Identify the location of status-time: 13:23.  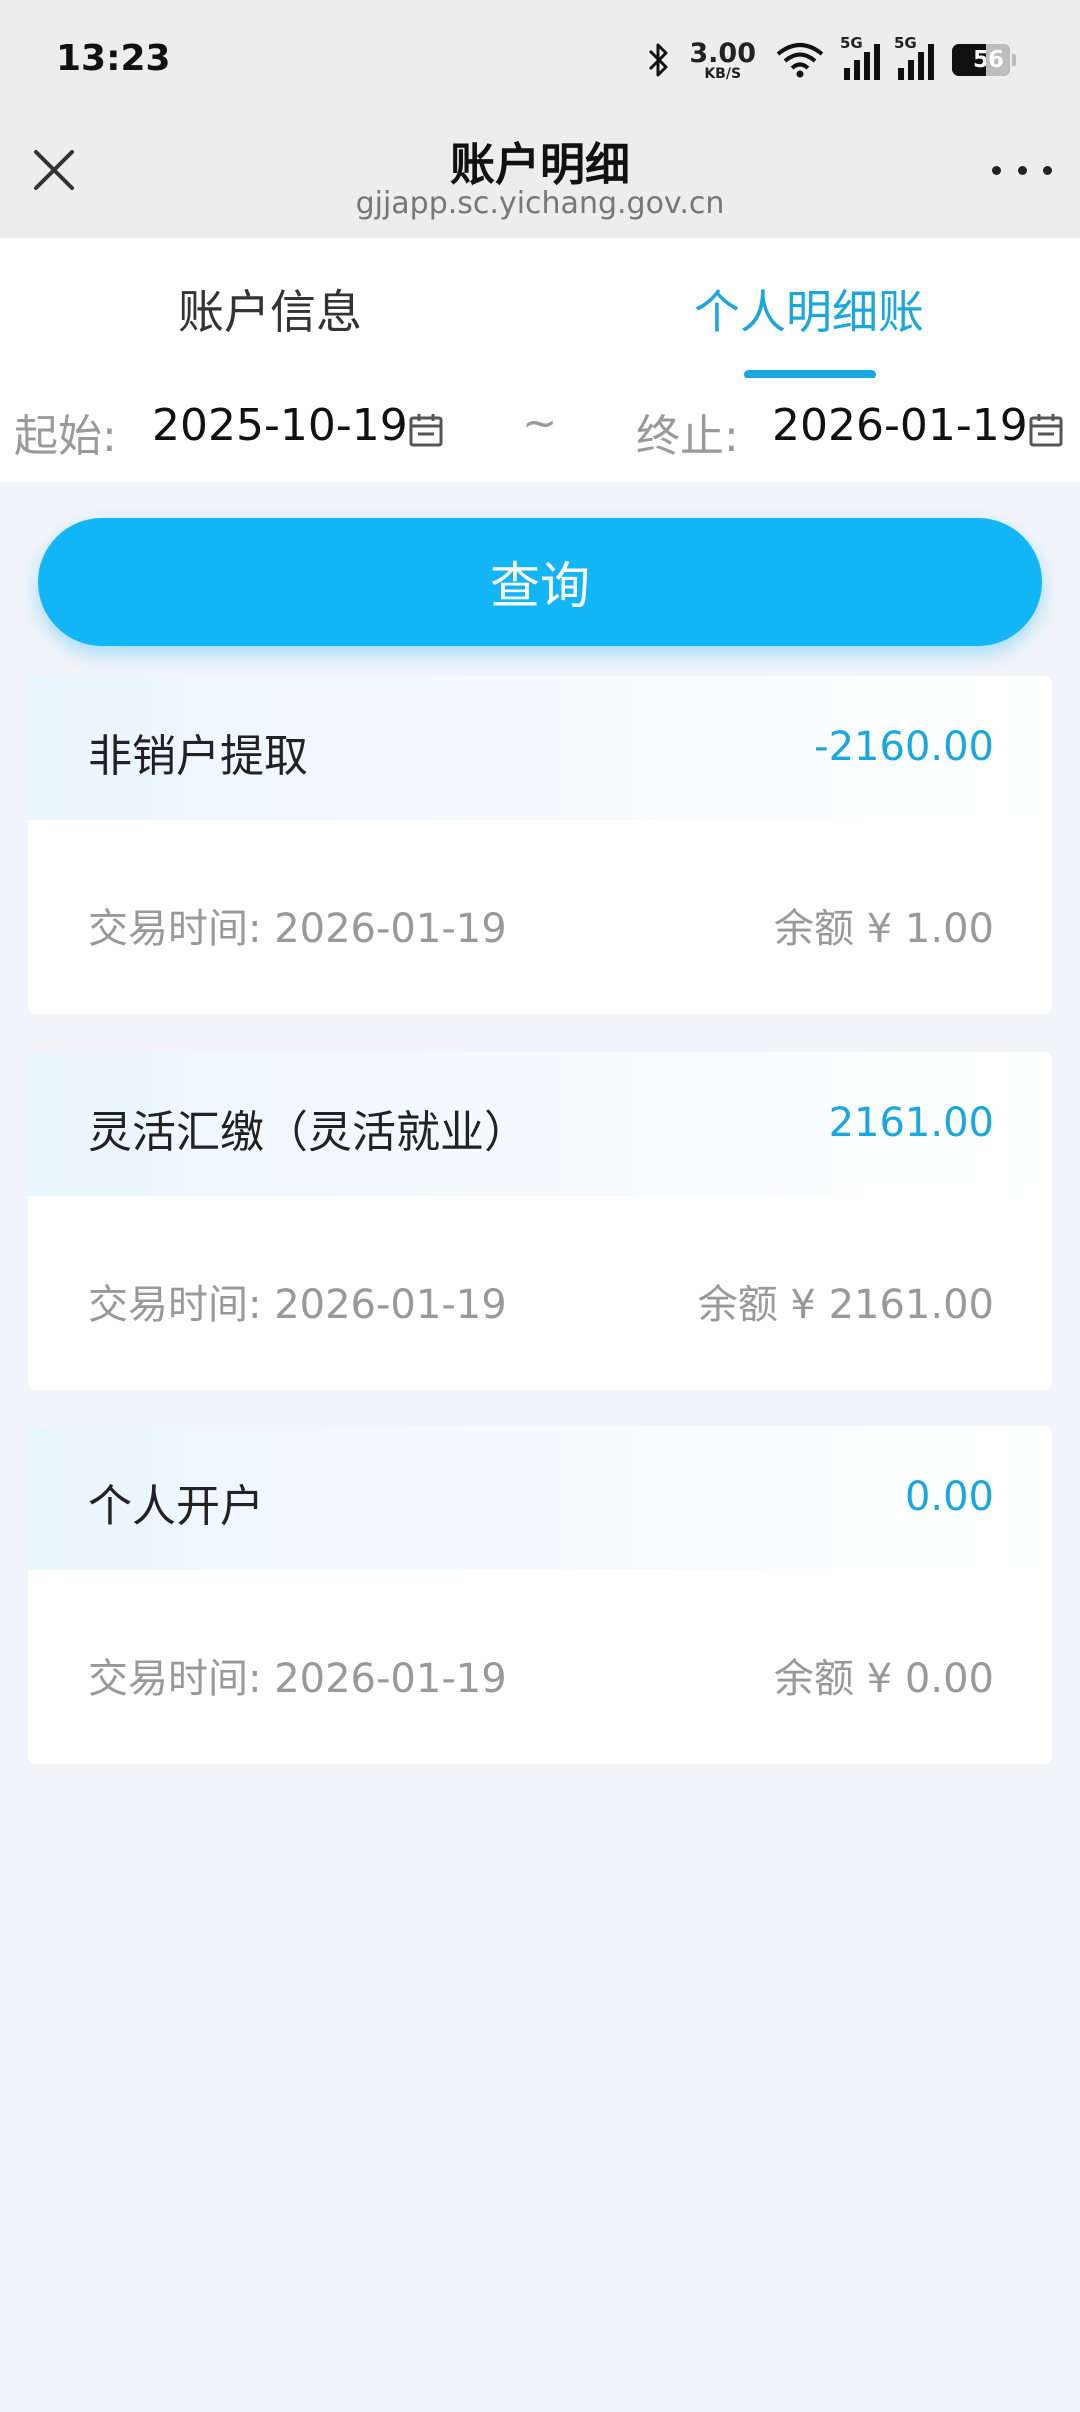
(113, 58).